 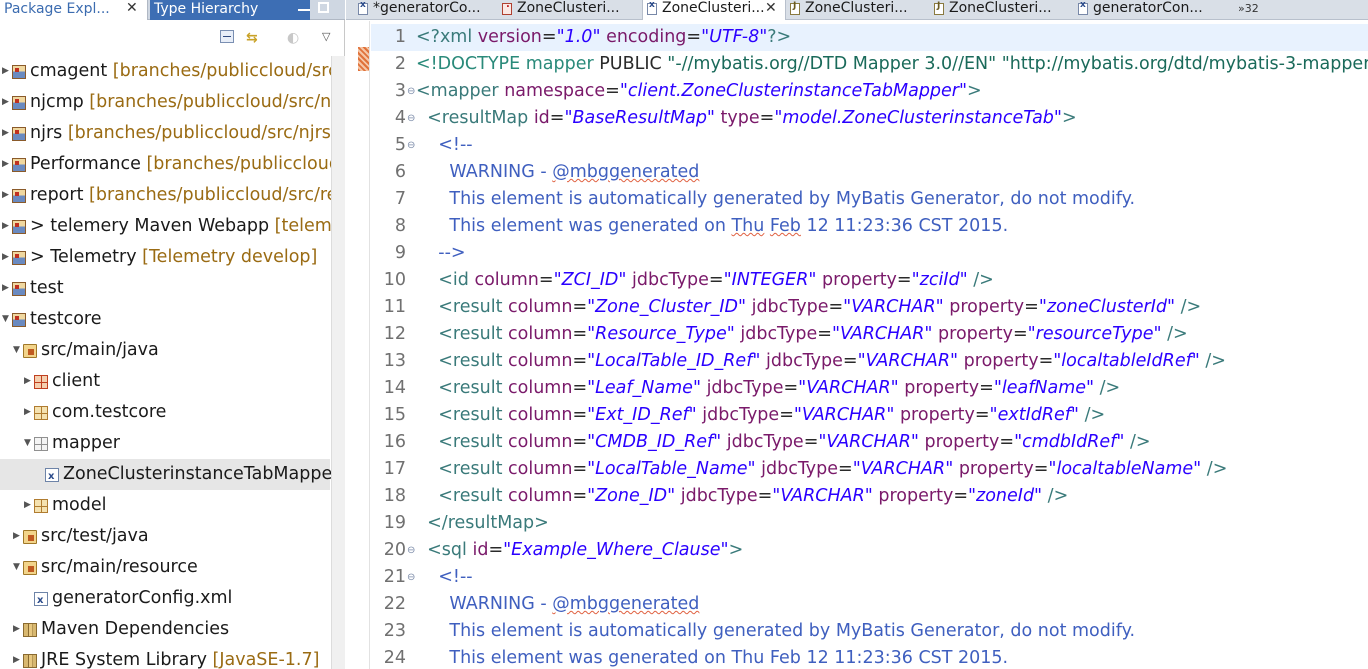 I want to click on tree-item-label: njrs [branches/publiccloud/src/njrs], so click(x=184, y=133).